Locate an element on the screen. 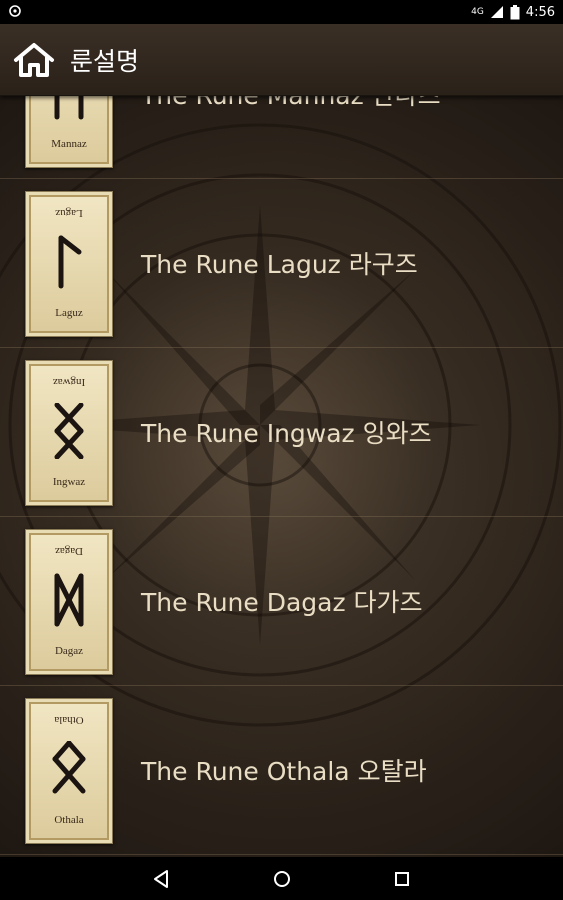 The width and height of the screenshot is (563, 900). network-type-label: 4G is located at coordinates (477, 12).